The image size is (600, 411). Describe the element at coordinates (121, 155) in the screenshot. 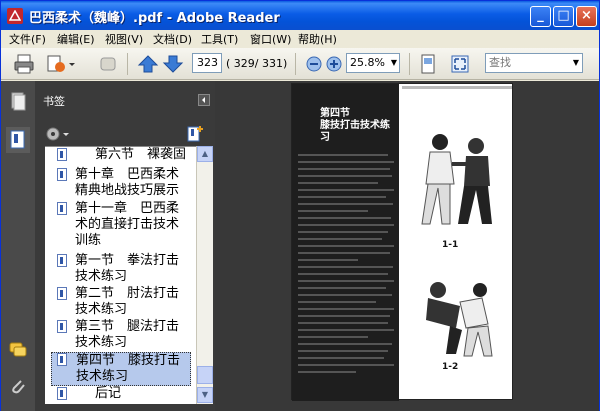

I see `bookmark-item: 第六节 裸袭固` at that location.